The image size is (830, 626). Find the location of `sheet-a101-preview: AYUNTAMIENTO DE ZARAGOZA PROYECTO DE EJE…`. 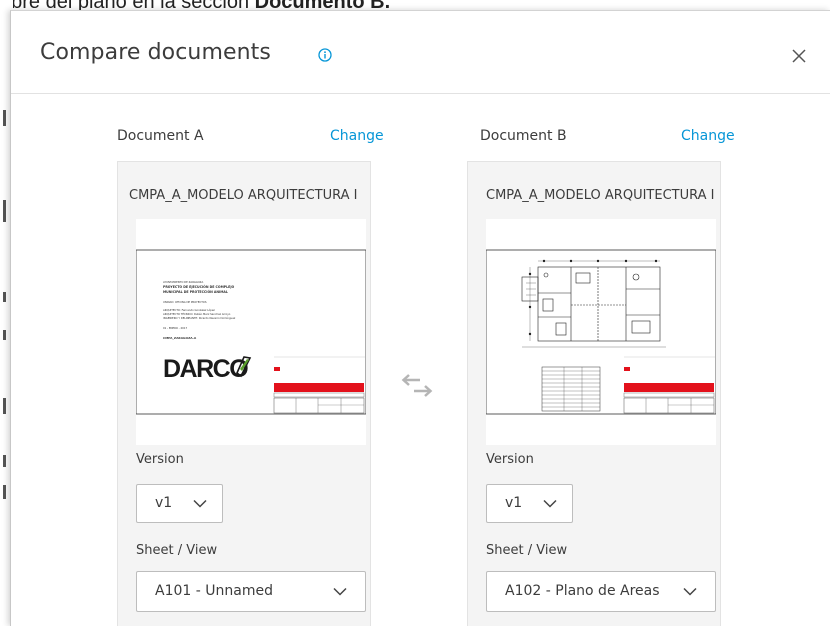

sheet-a101-preview: AYUNTAMIENTO DE ZARAGOZA PROYECTO DE EJE… is located at coordinates (251, 332).